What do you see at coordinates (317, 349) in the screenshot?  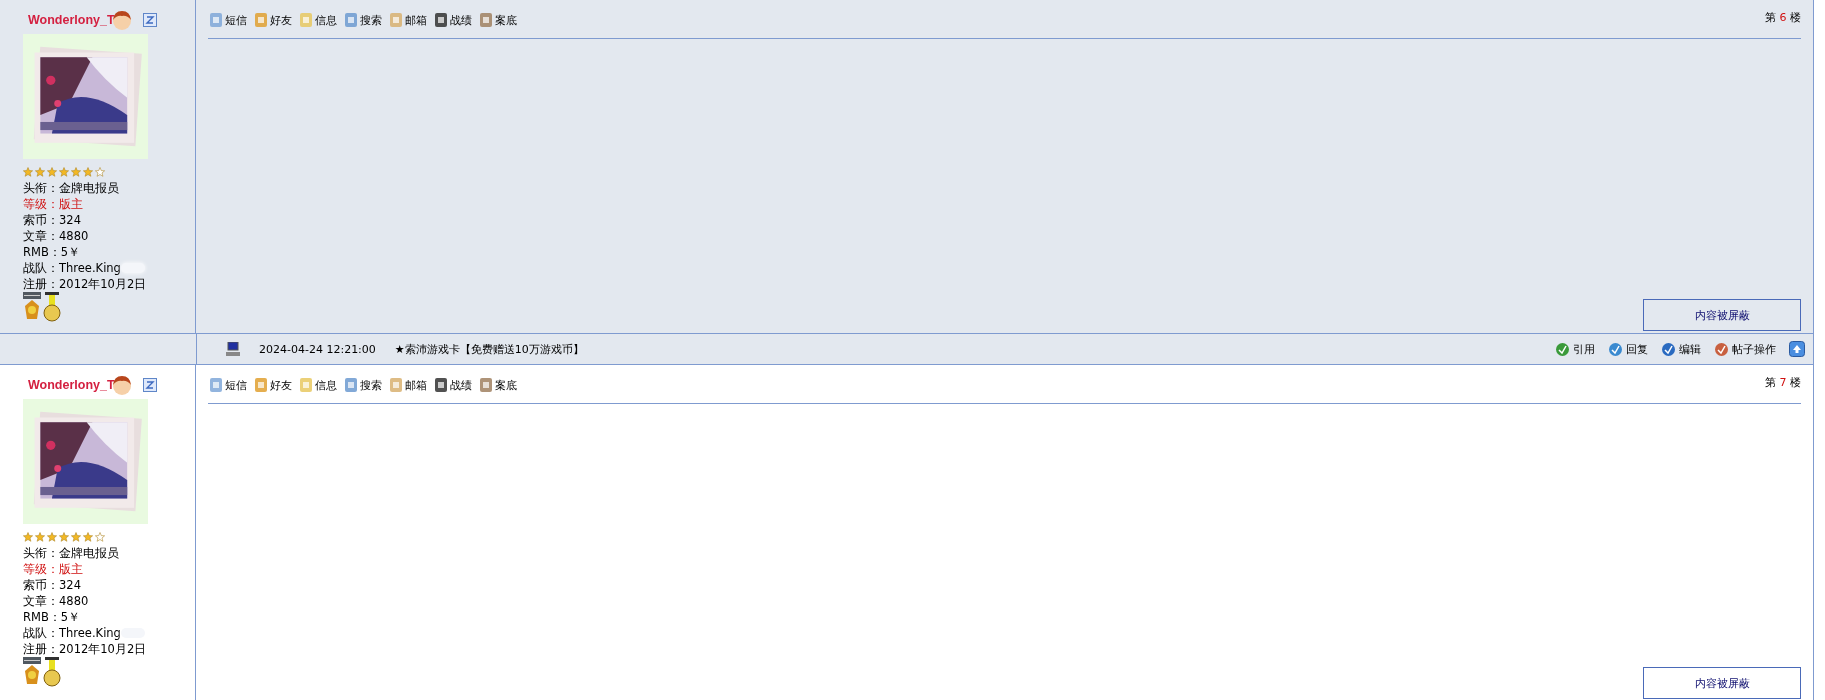 I see `post-time: 2024-04-24 12:21:00` at bounding box center [317, 349].